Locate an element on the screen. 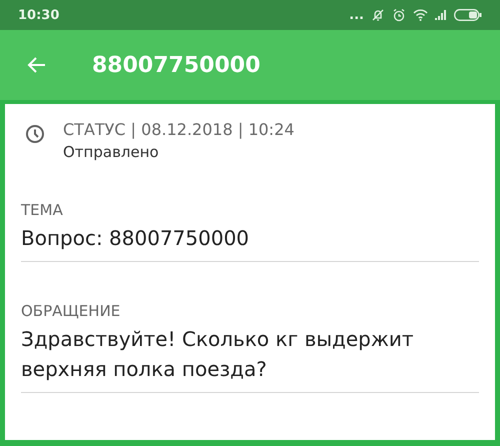  field-label: ОБРАЩЕНИЕ is located at coordinates (71, 311).